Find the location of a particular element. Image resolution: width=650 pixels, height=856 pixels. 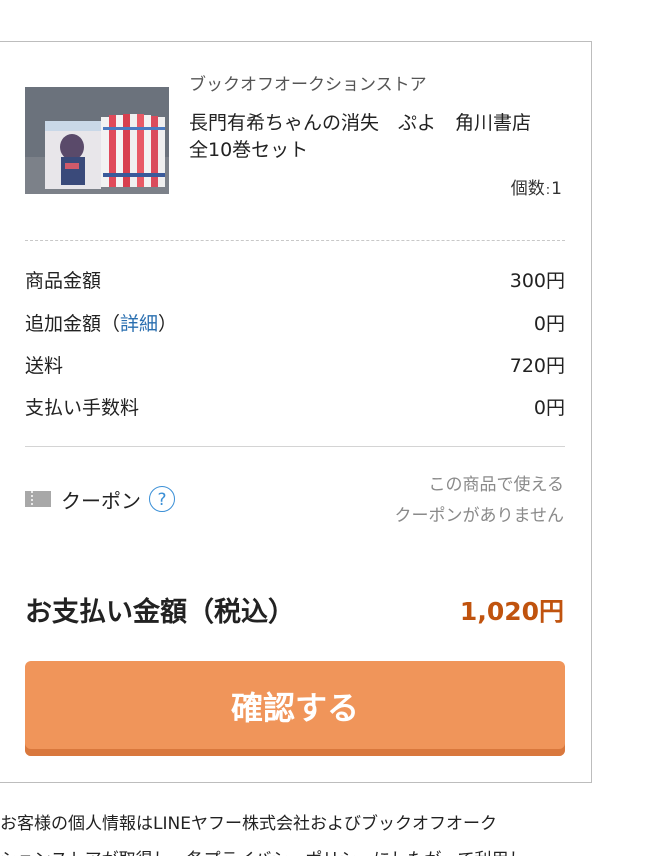

price-row-label: 追加金額 is located at coordinates (63, 324).